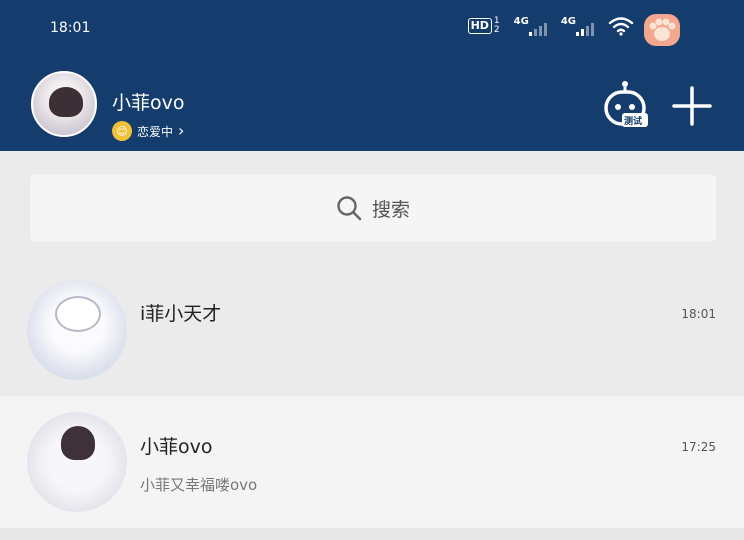 This screenshot has height=540, width=744. Describe the element at coordinates (577, 26) in the screenshot. I see `sim2-signal-icon: 4G` at that location.